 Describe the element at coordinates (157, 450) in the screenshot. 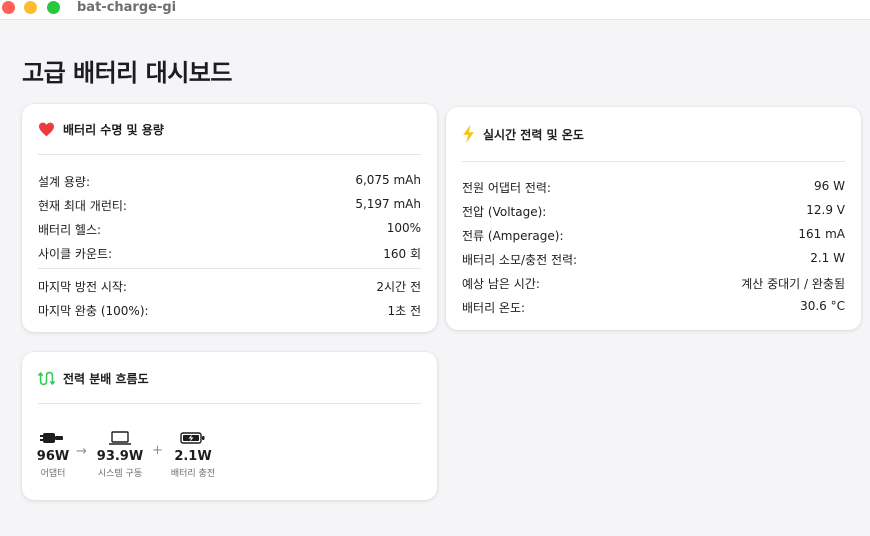

I see `flow-plus: +` at that location.